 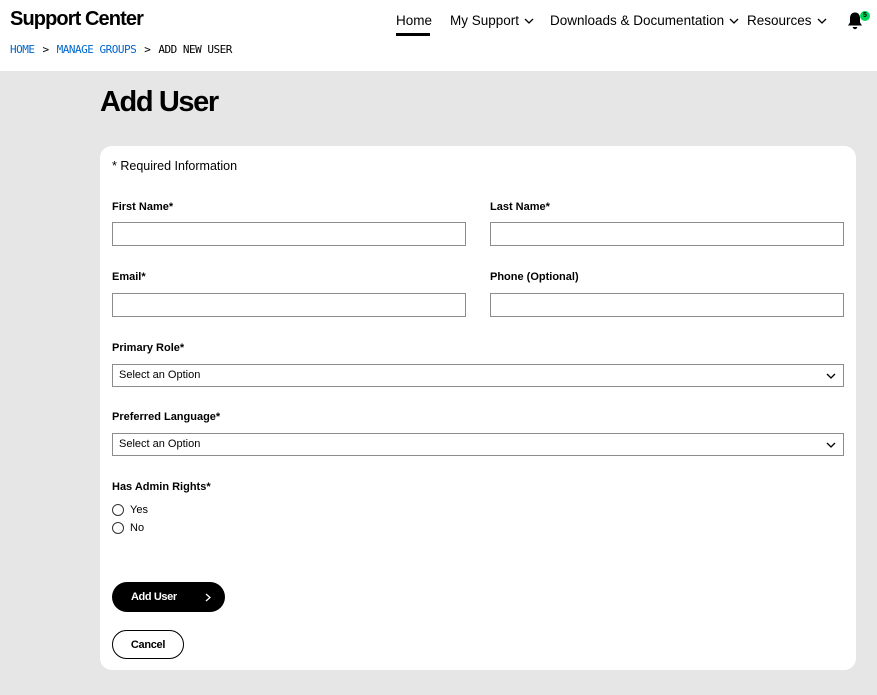 What do you see at coordinates (520, 207) in the screenshot?
I see `last-name-label: Last Name*` at bounding box center [520, 207].